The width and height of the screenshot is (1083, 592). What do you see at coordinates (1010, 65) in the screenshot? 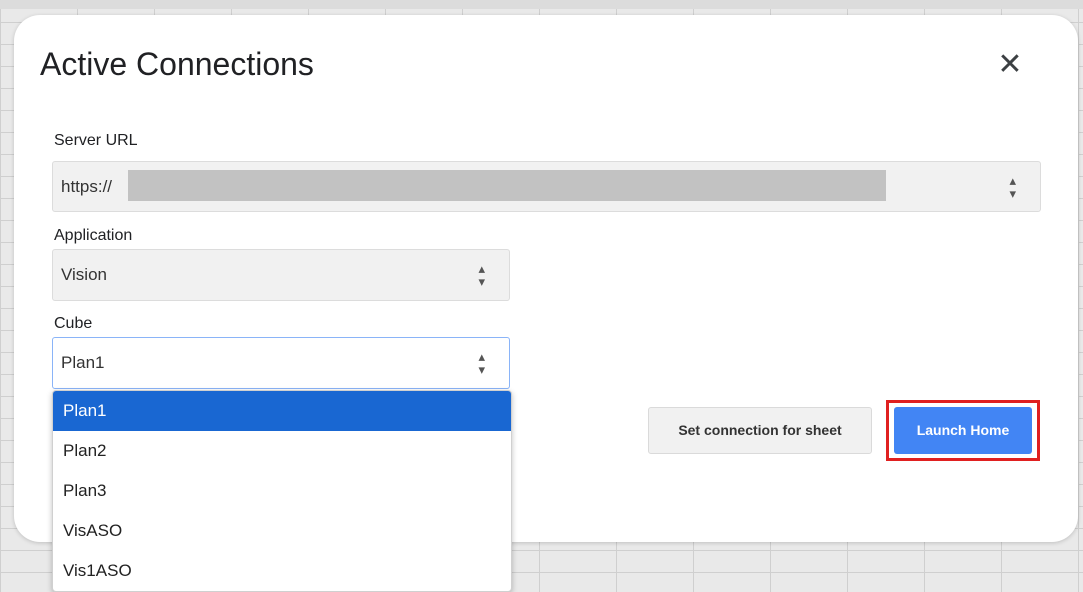
I see `close-icon: ✕` at bounding box center [1010, 65].